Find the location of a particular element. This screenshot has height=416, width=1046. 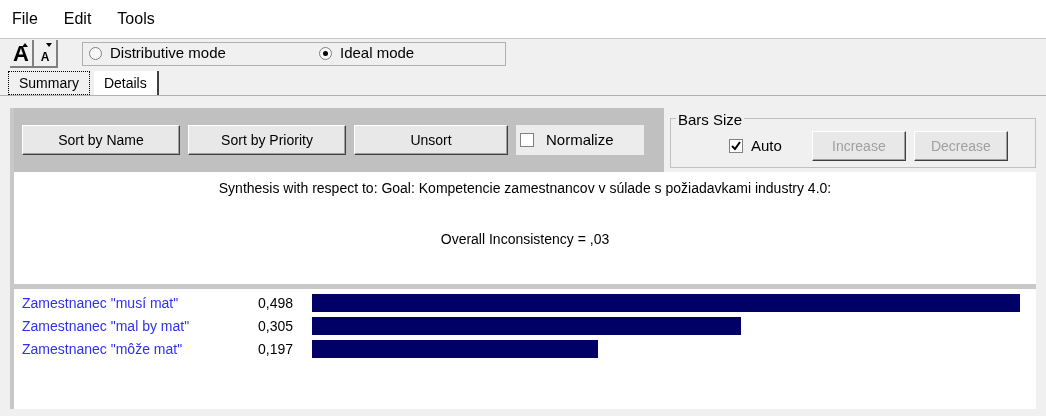

inconsistency-text: Overall Inconsistency = ,03 is located at coordinates (525, 239).